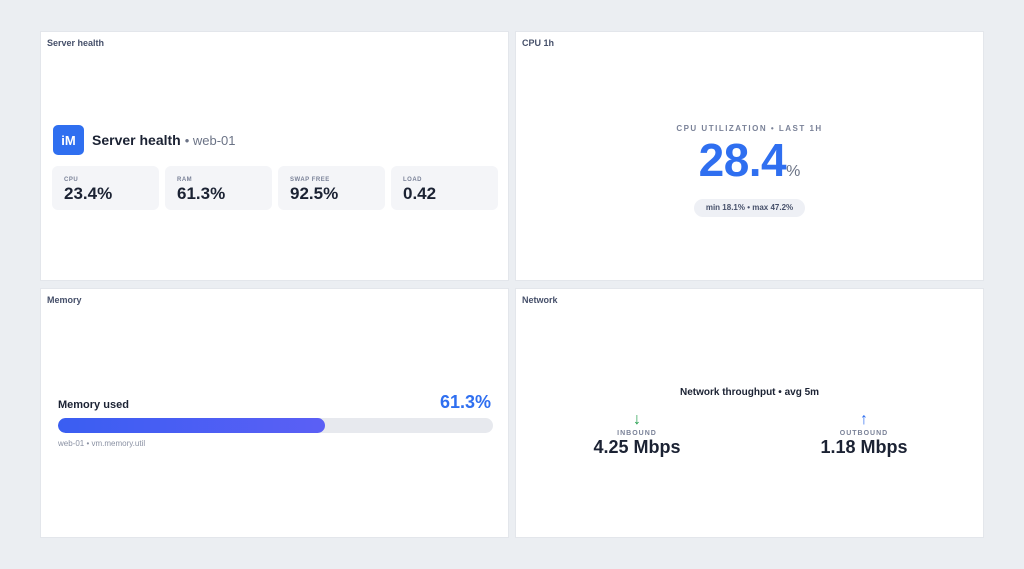  Describe the element at coordinates (793, 171) in the screenshot. I see `cpu-unit: %` at that location.